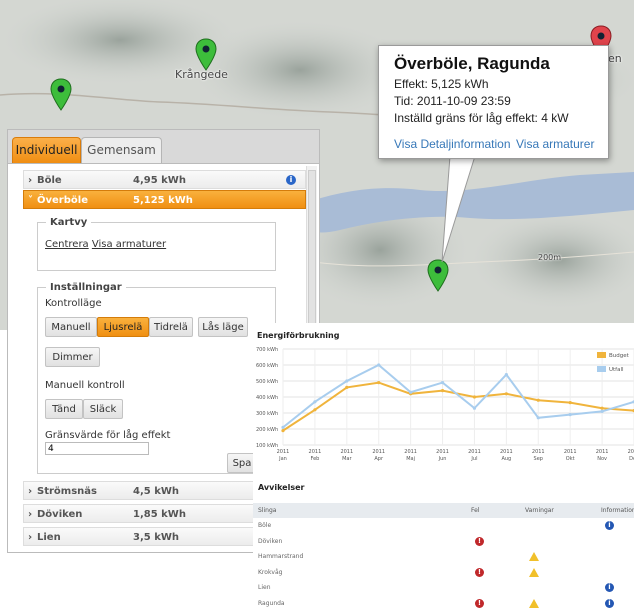 The width and height of the screenshot is (634, 611). Describe the element at coordinates (443, 541) in the screenshot. I see `table-row: Döviken!` at that location.